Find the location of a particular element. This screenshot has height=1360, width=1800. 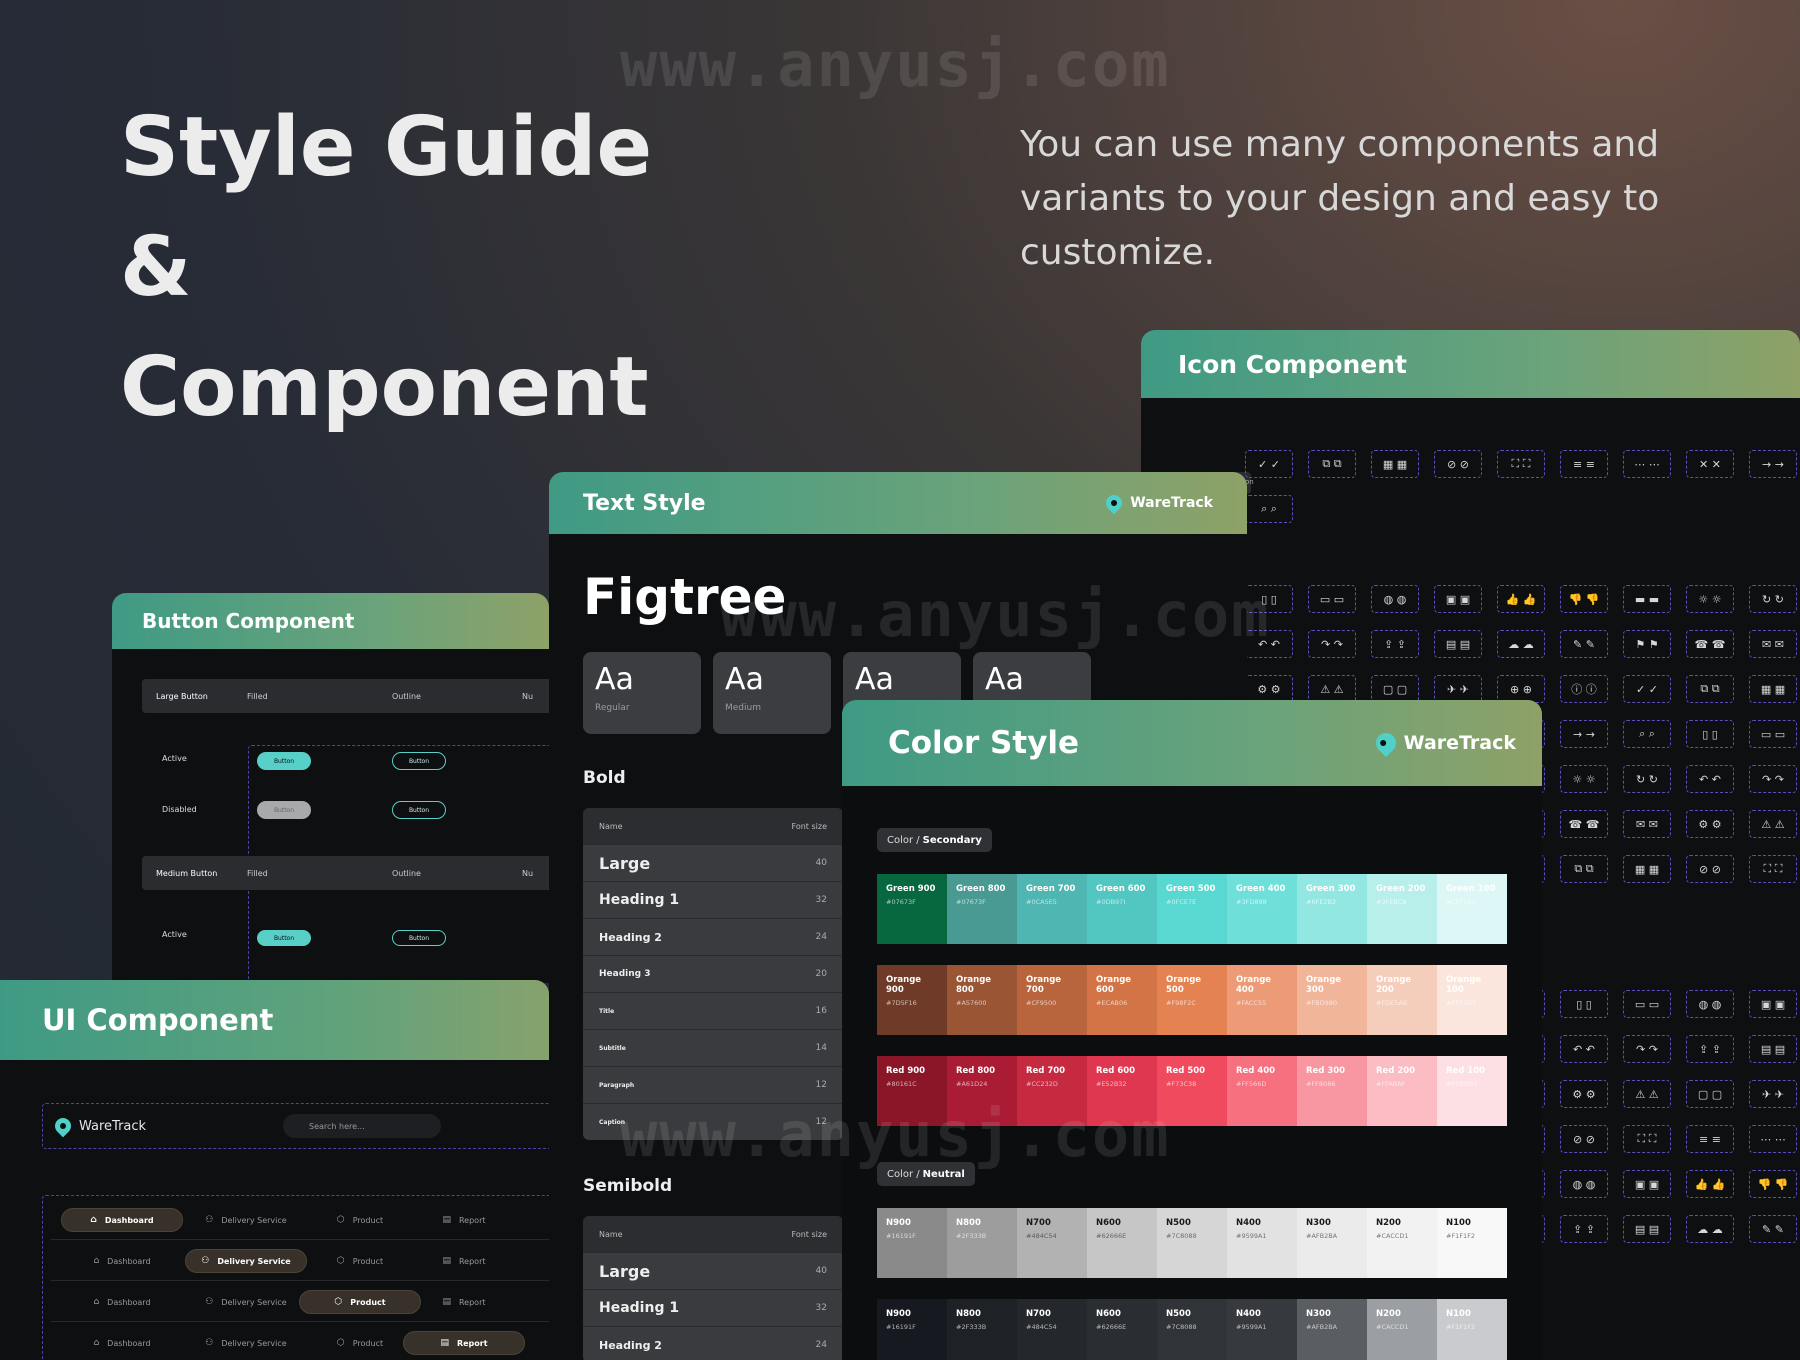

color-swatch: N200 #CACCD1 is located at coordinates (1402, 1329).